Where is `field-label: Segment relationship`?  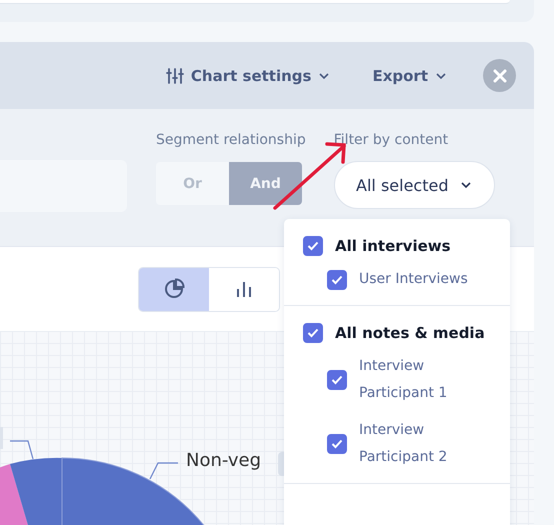
field-label: Segment relationship is located at coordinates (231, 140).